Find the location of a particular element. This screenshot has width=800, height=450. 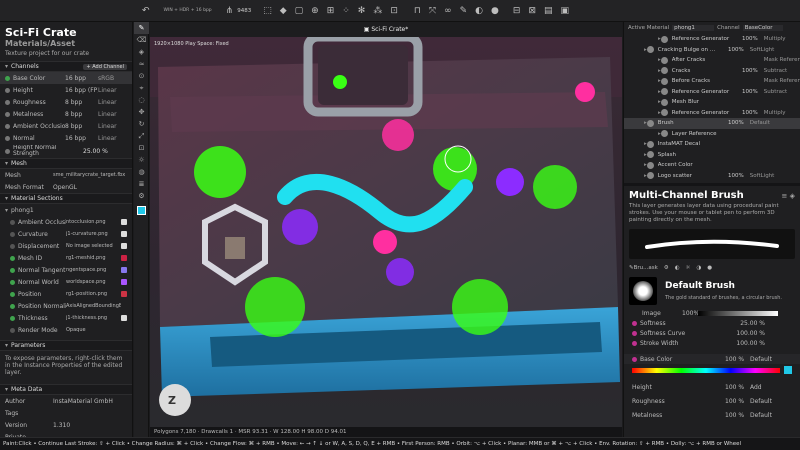

metalness-value: 100 % is located at coordinates (737, 415).